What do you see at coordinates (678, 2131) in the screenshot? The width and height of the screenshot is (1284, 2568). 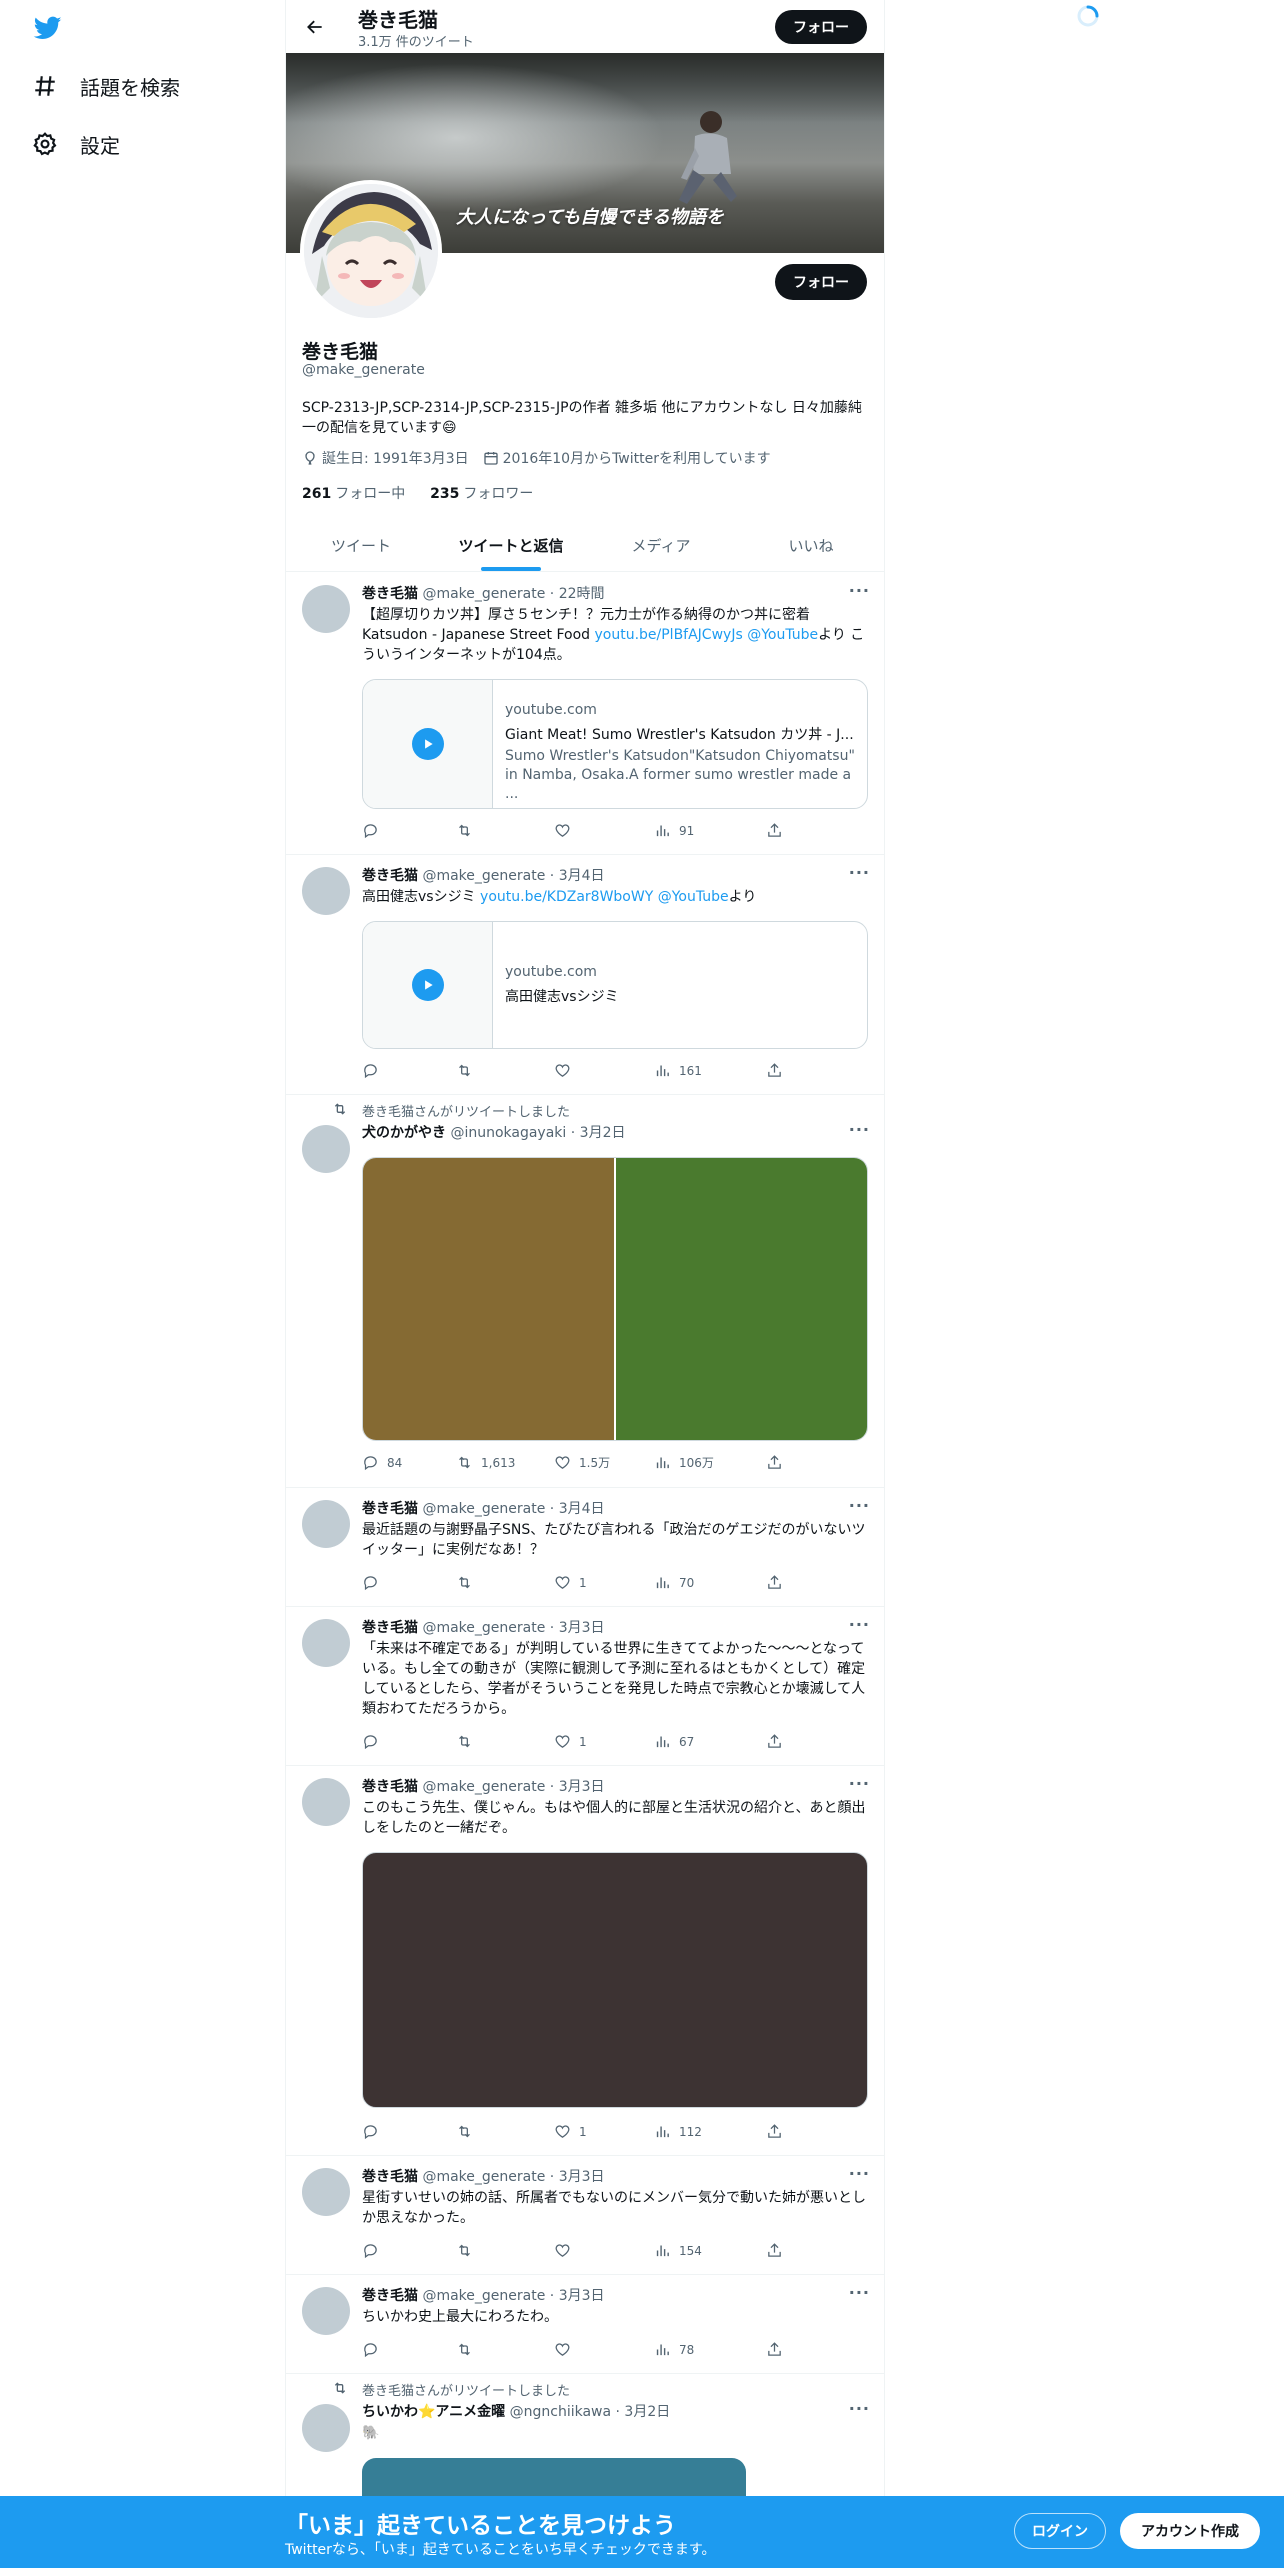 I see `views-button: 112` at bounding box center [678, 2131].